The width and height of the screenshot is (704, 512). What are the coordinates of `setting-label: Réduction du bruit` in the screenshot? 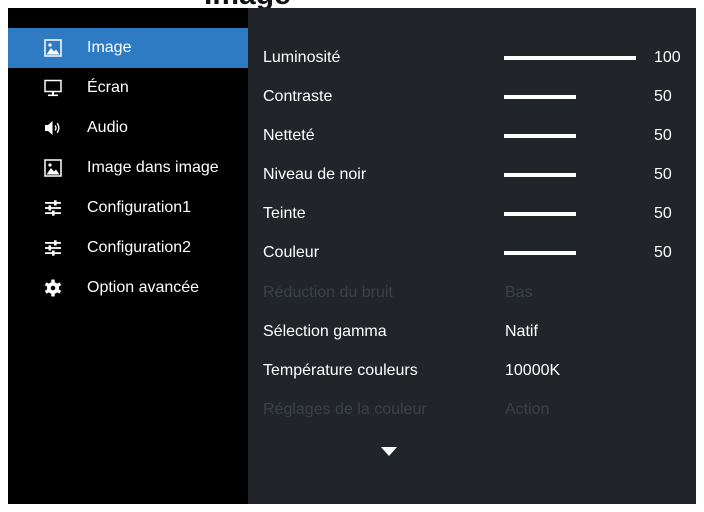 It's located at (328, 292).